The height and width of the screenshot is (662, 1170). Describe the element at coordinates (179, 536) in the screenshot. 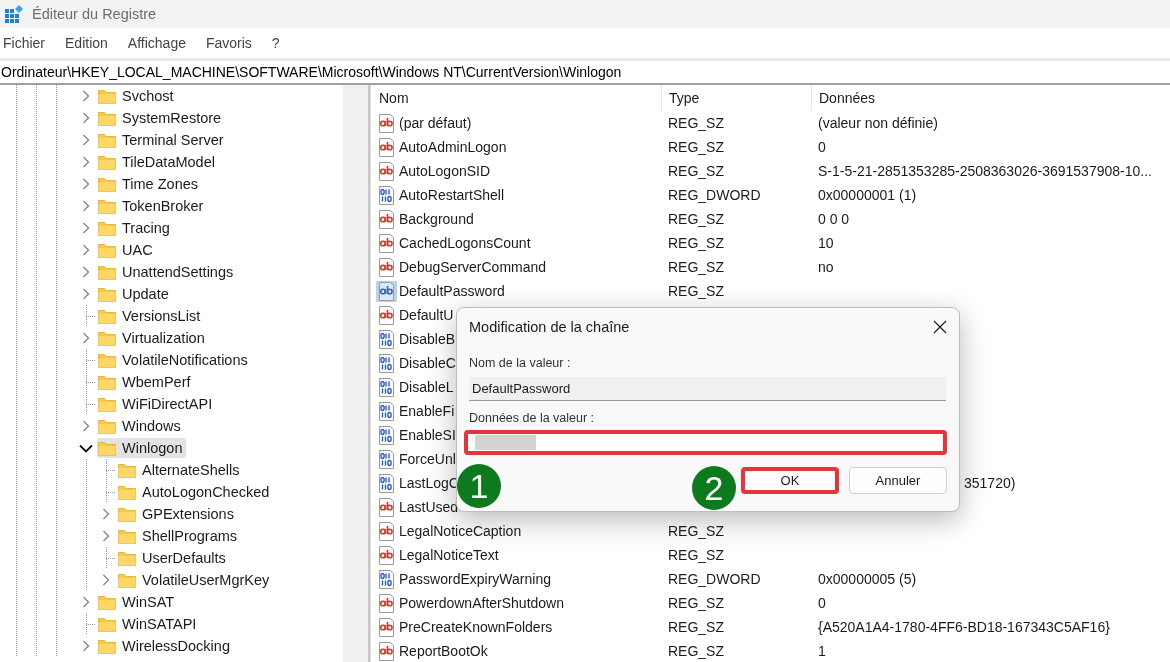

I see `tree-item: ShellPrograms` at that location.